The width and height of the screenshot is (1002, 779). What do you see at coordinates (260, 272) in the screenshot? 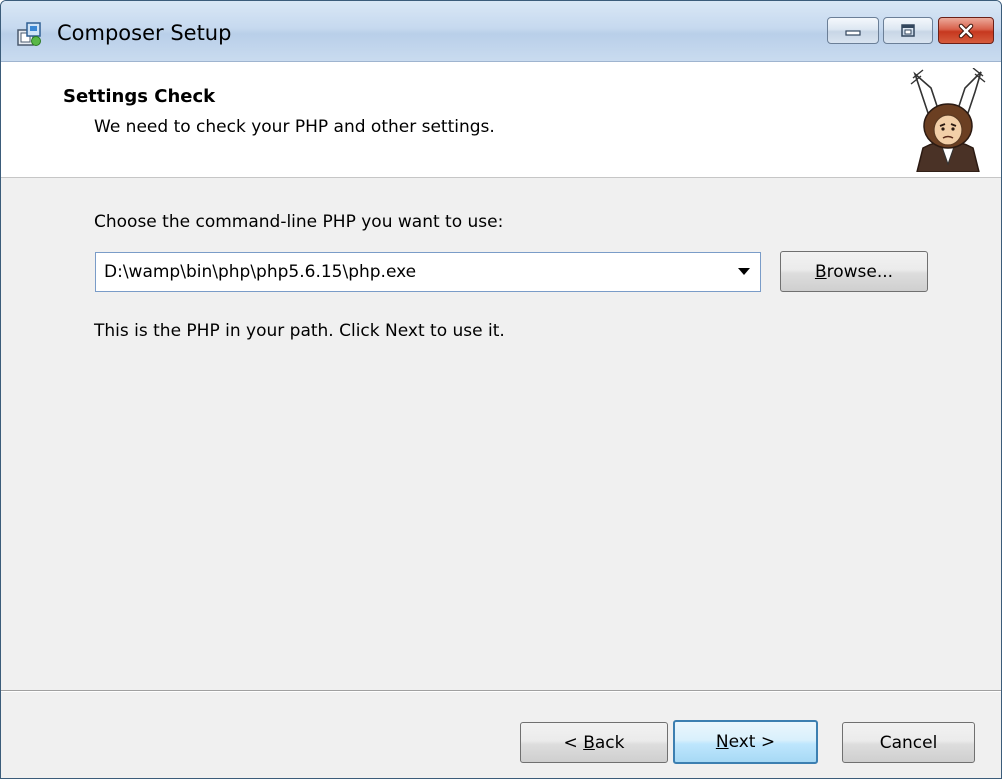
I see `php-path-value: D:\wamp\bin\php\php5.6.15\php.exe` at bounding box center [260, 272].